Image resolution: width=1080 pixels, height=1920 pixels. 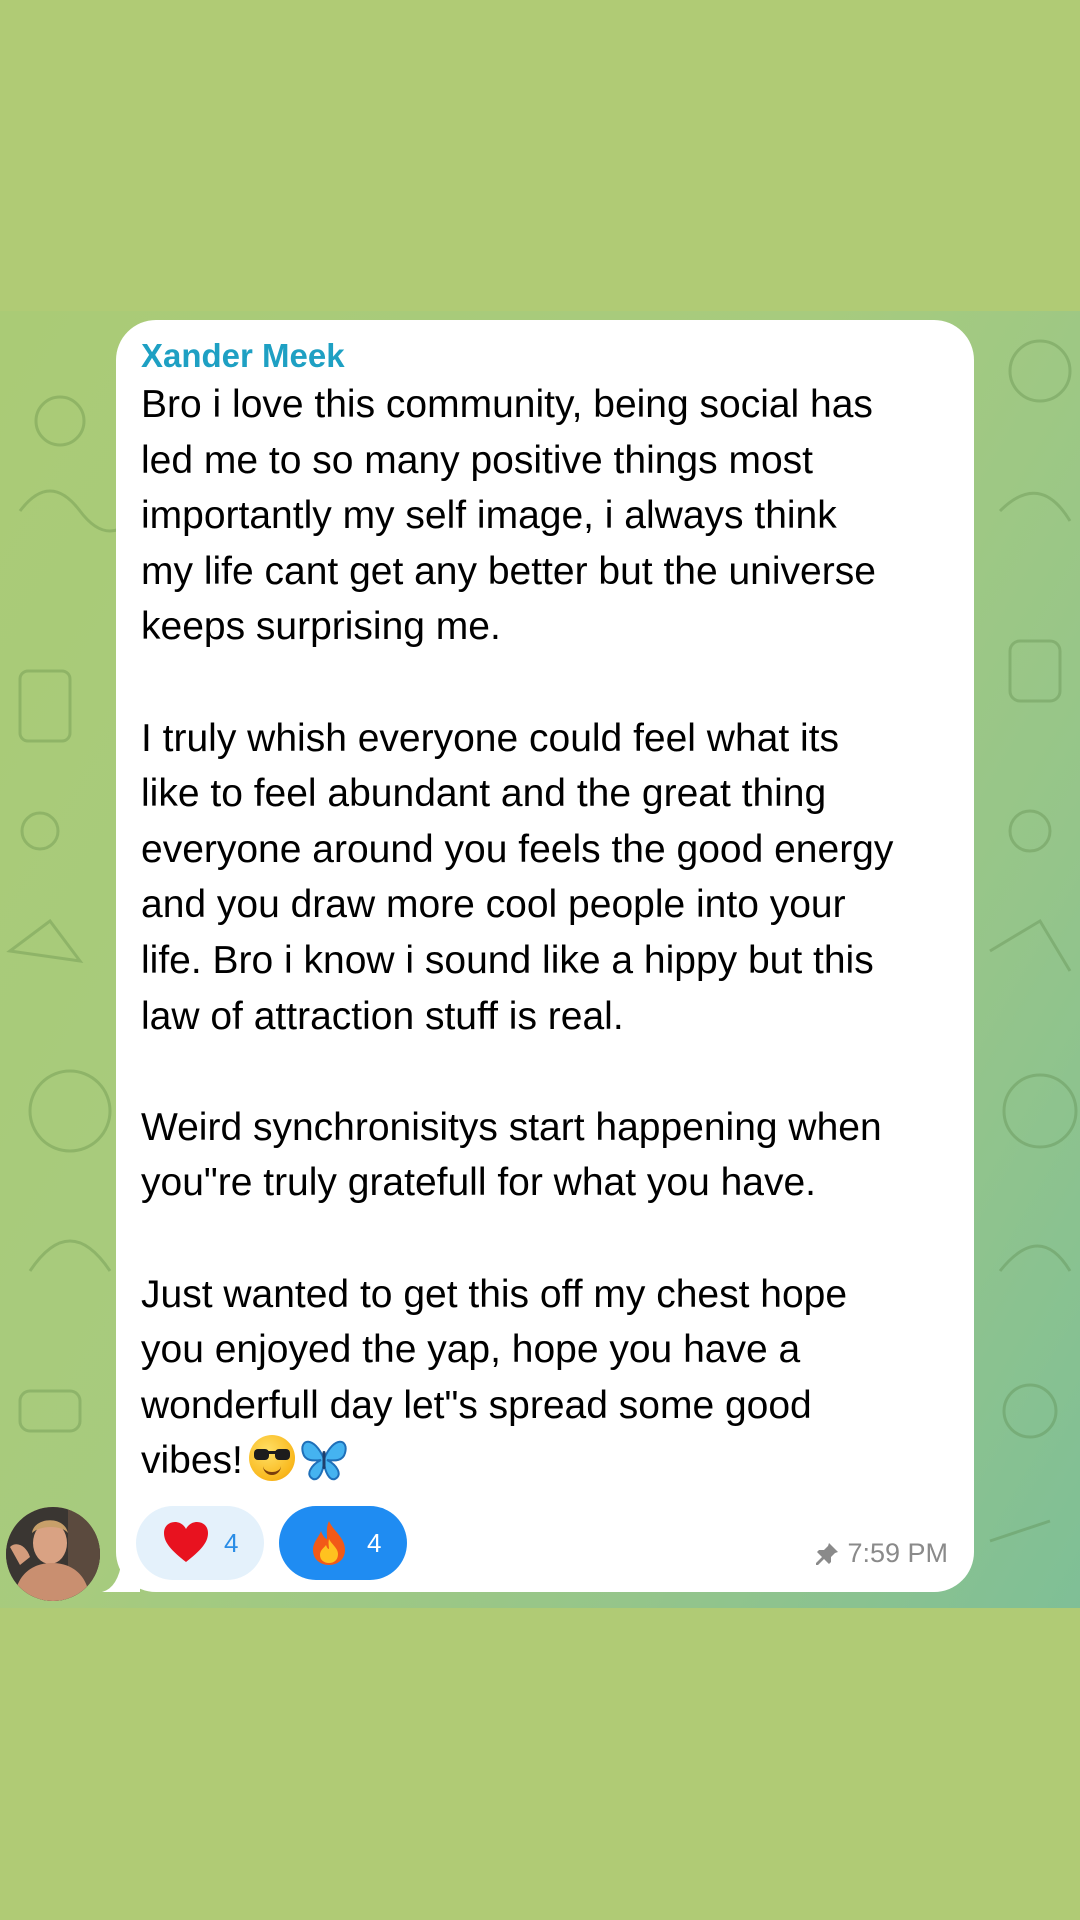 I want to click on message-meta: 7:59 PM, so click(x=881, y=1553).